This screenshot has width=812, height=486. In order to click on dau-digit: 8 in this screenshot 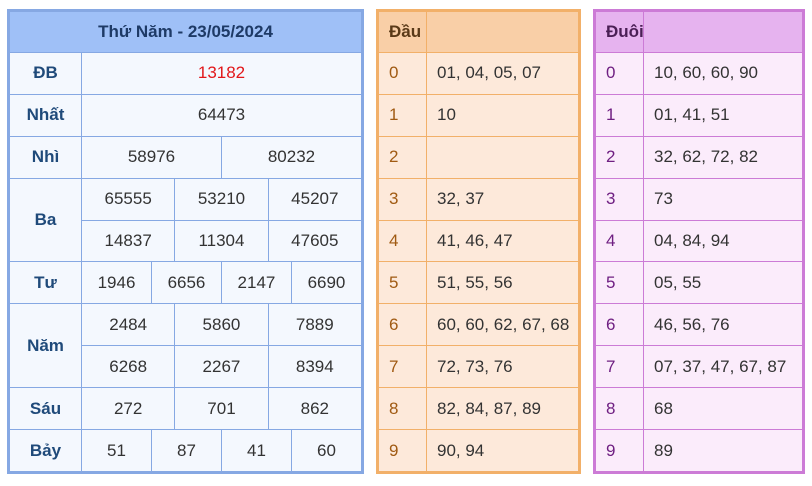, I will do `click(402, 409)`.